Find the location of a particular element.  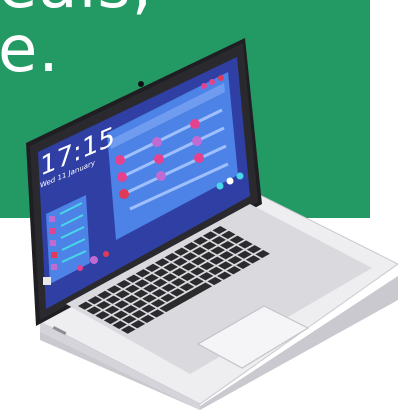

start-button is located at coordinates (47, 281).